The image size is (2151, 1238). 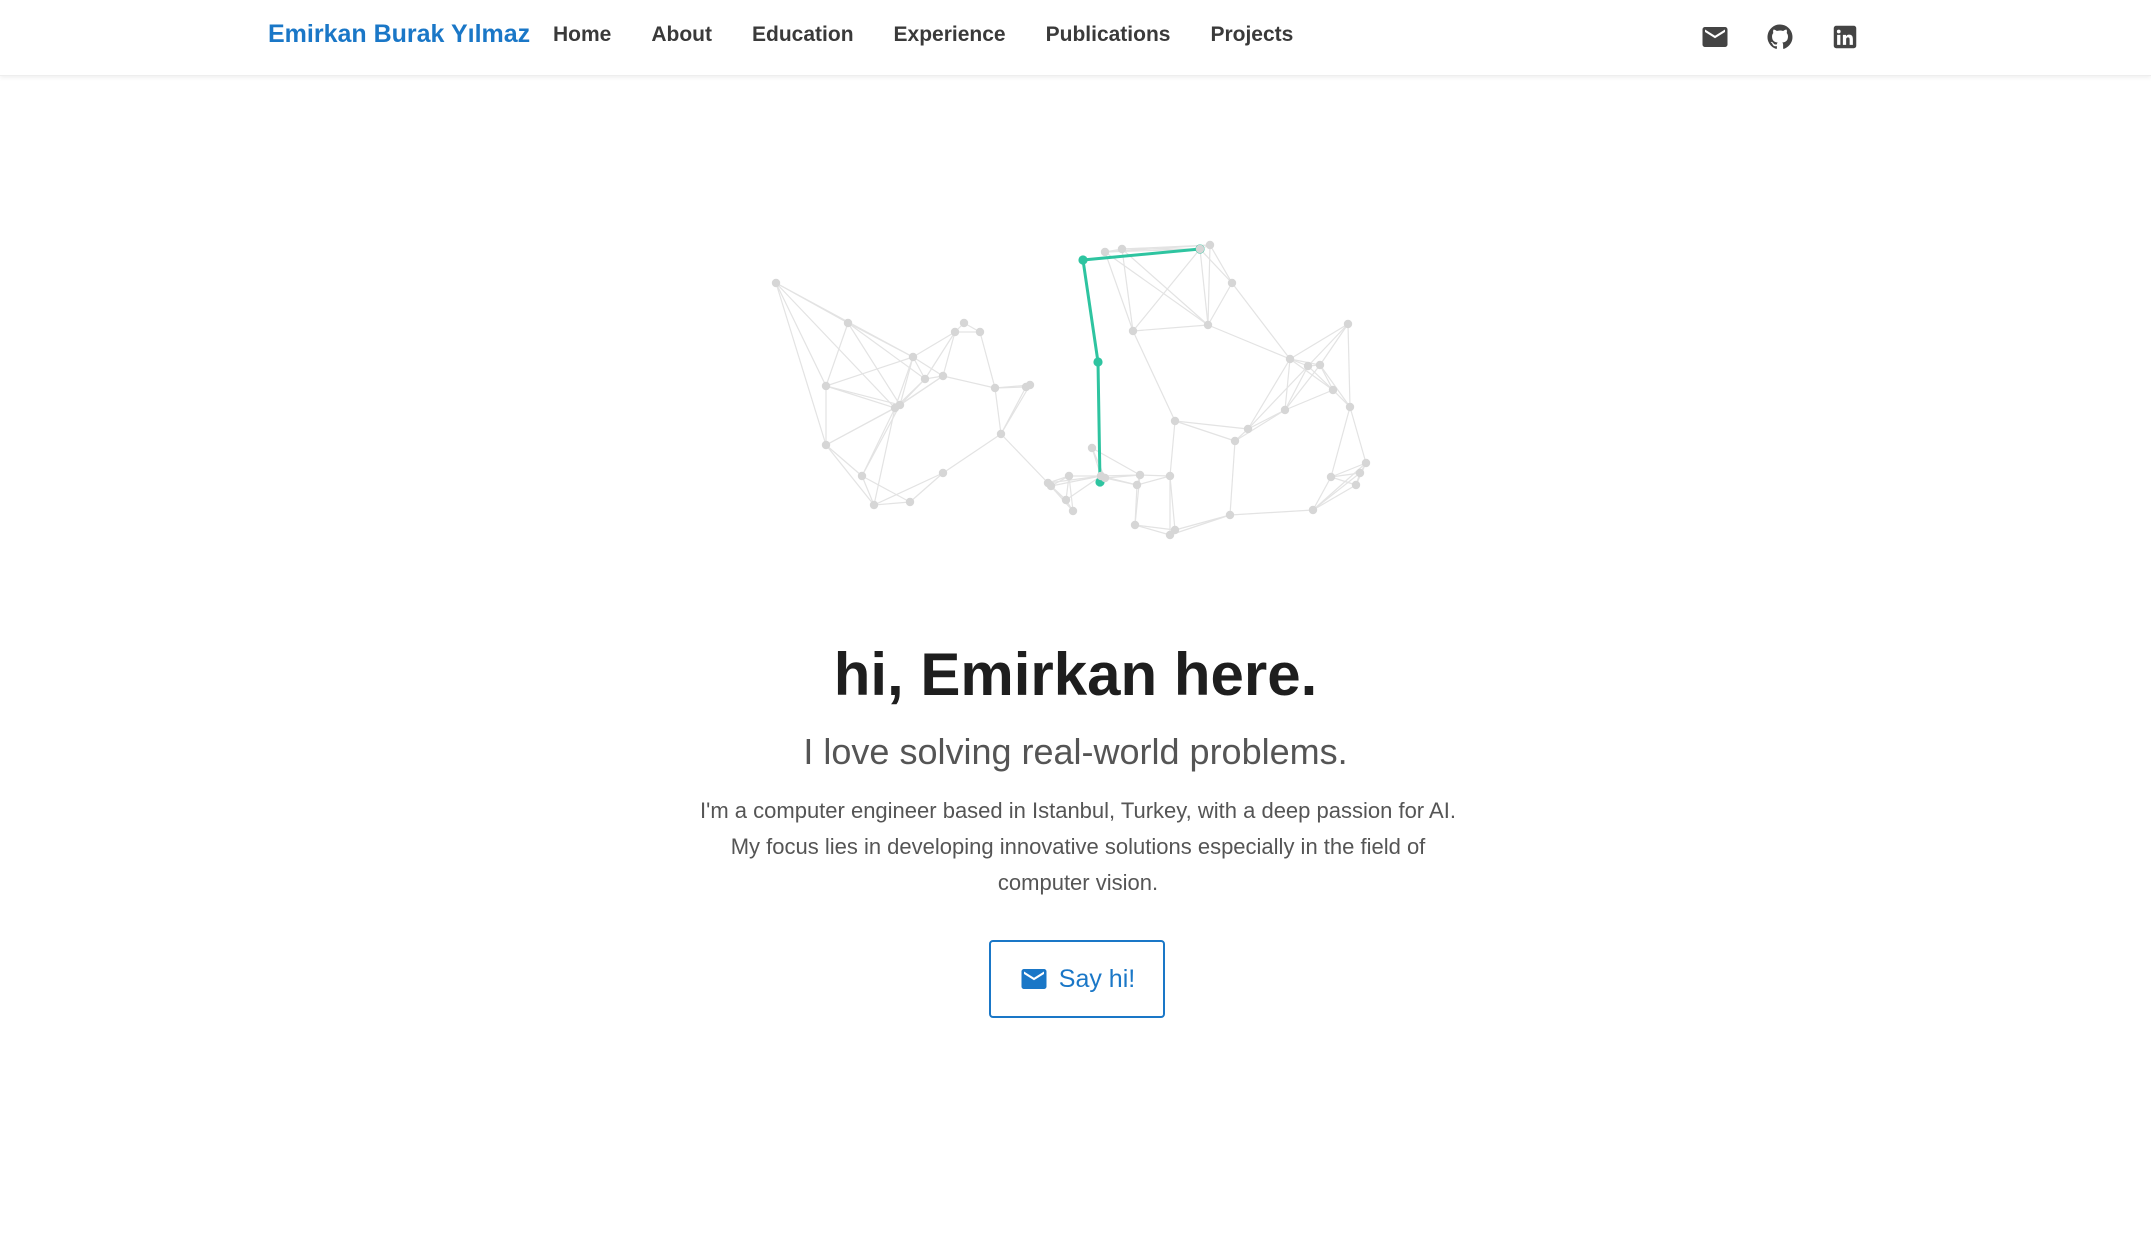 I want to click on nav-link-publications: Publications, so click(x=1108, y=35).